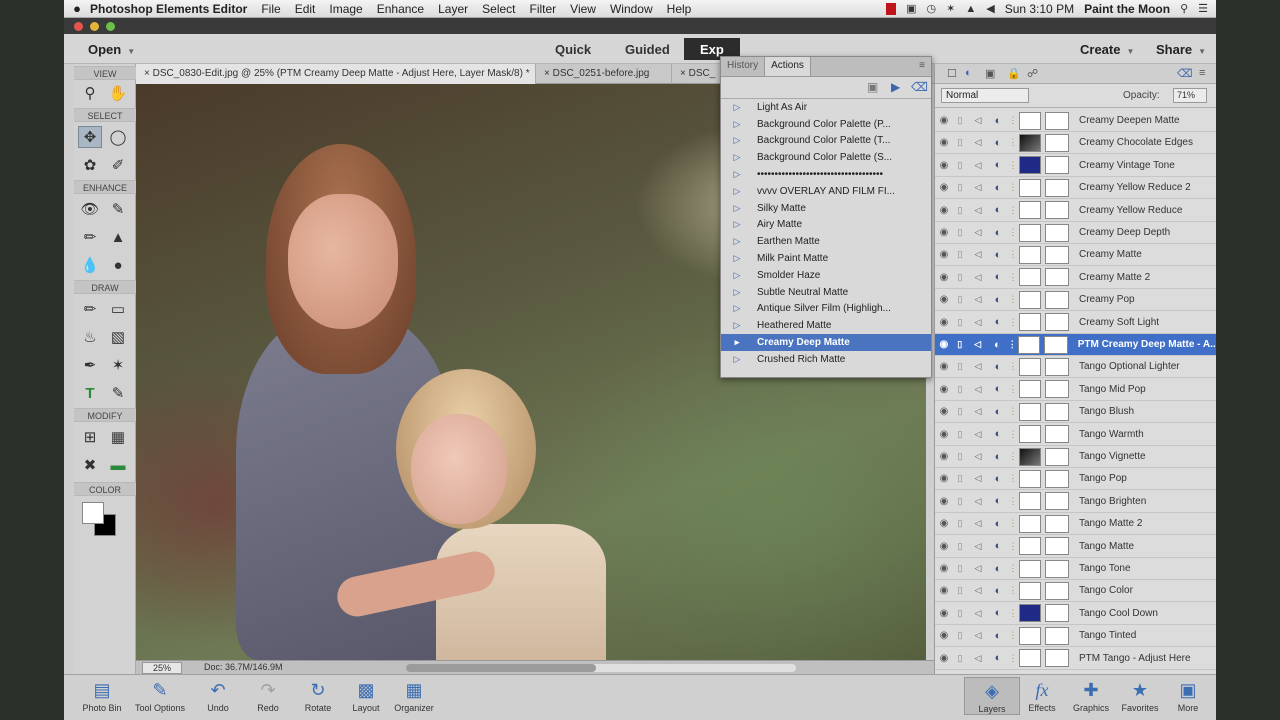 Image resolution: width=1280 pixels, height=720 pixels. Describe the element at coordinates (1075, 569) in the screenshot. I see `layer-row: ◉ ▯ ◁ ◐ ⋮ Tango Tone` at that location.